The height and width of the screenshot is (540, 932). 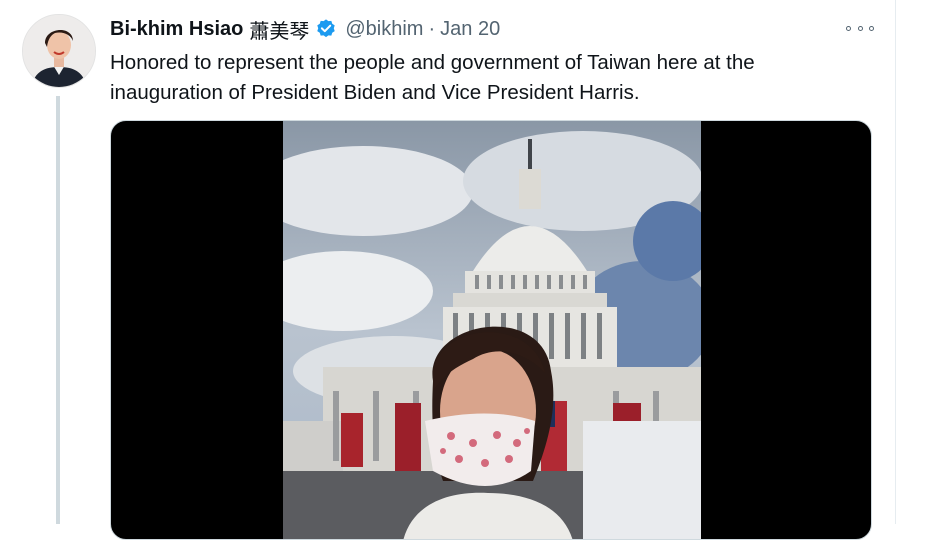 I want to click on thread-connector-line, so click(x=58, y=310).